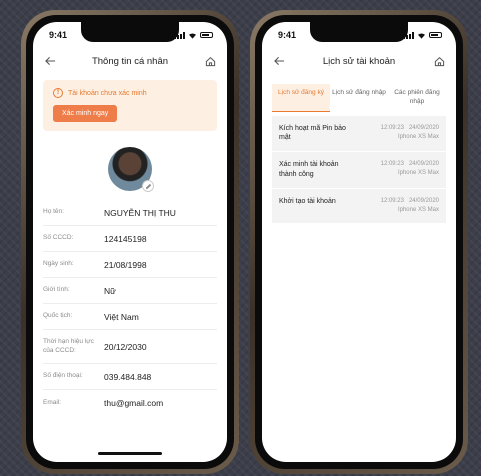 This screenshot has width=481, height=476. Describe the element at coordinates (52, 402) in the screenshot. I see `info-label: Email:` at that location.